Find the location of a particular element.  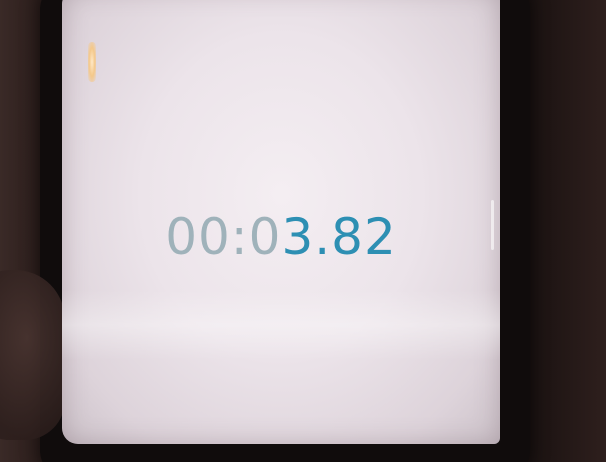

light-glare is located at coordinates (92, 62).